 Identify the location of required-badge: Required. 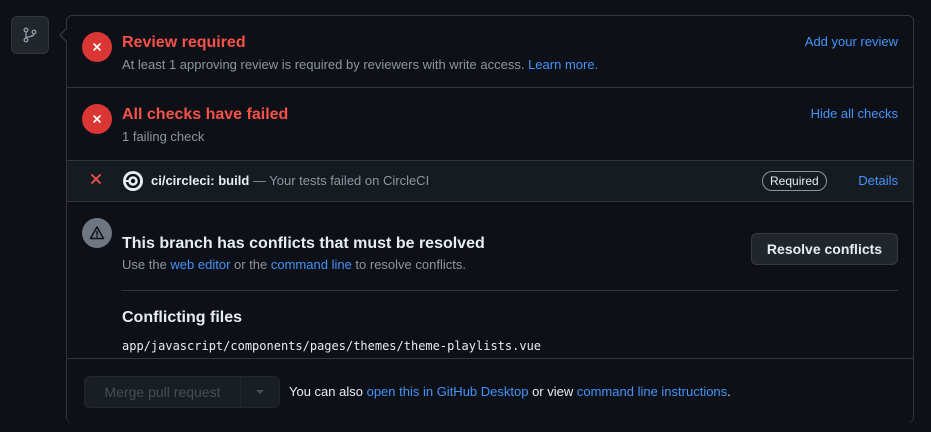
(794, 181).